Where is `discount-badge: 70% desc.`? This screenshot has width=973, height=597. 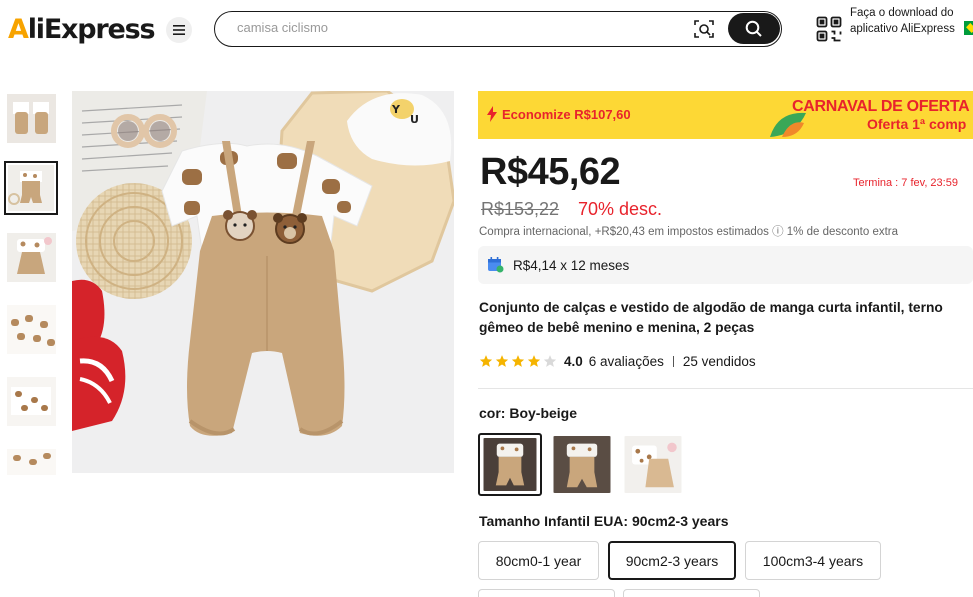 discount-badge: 70% desc. is located at coordinates (620, 209).